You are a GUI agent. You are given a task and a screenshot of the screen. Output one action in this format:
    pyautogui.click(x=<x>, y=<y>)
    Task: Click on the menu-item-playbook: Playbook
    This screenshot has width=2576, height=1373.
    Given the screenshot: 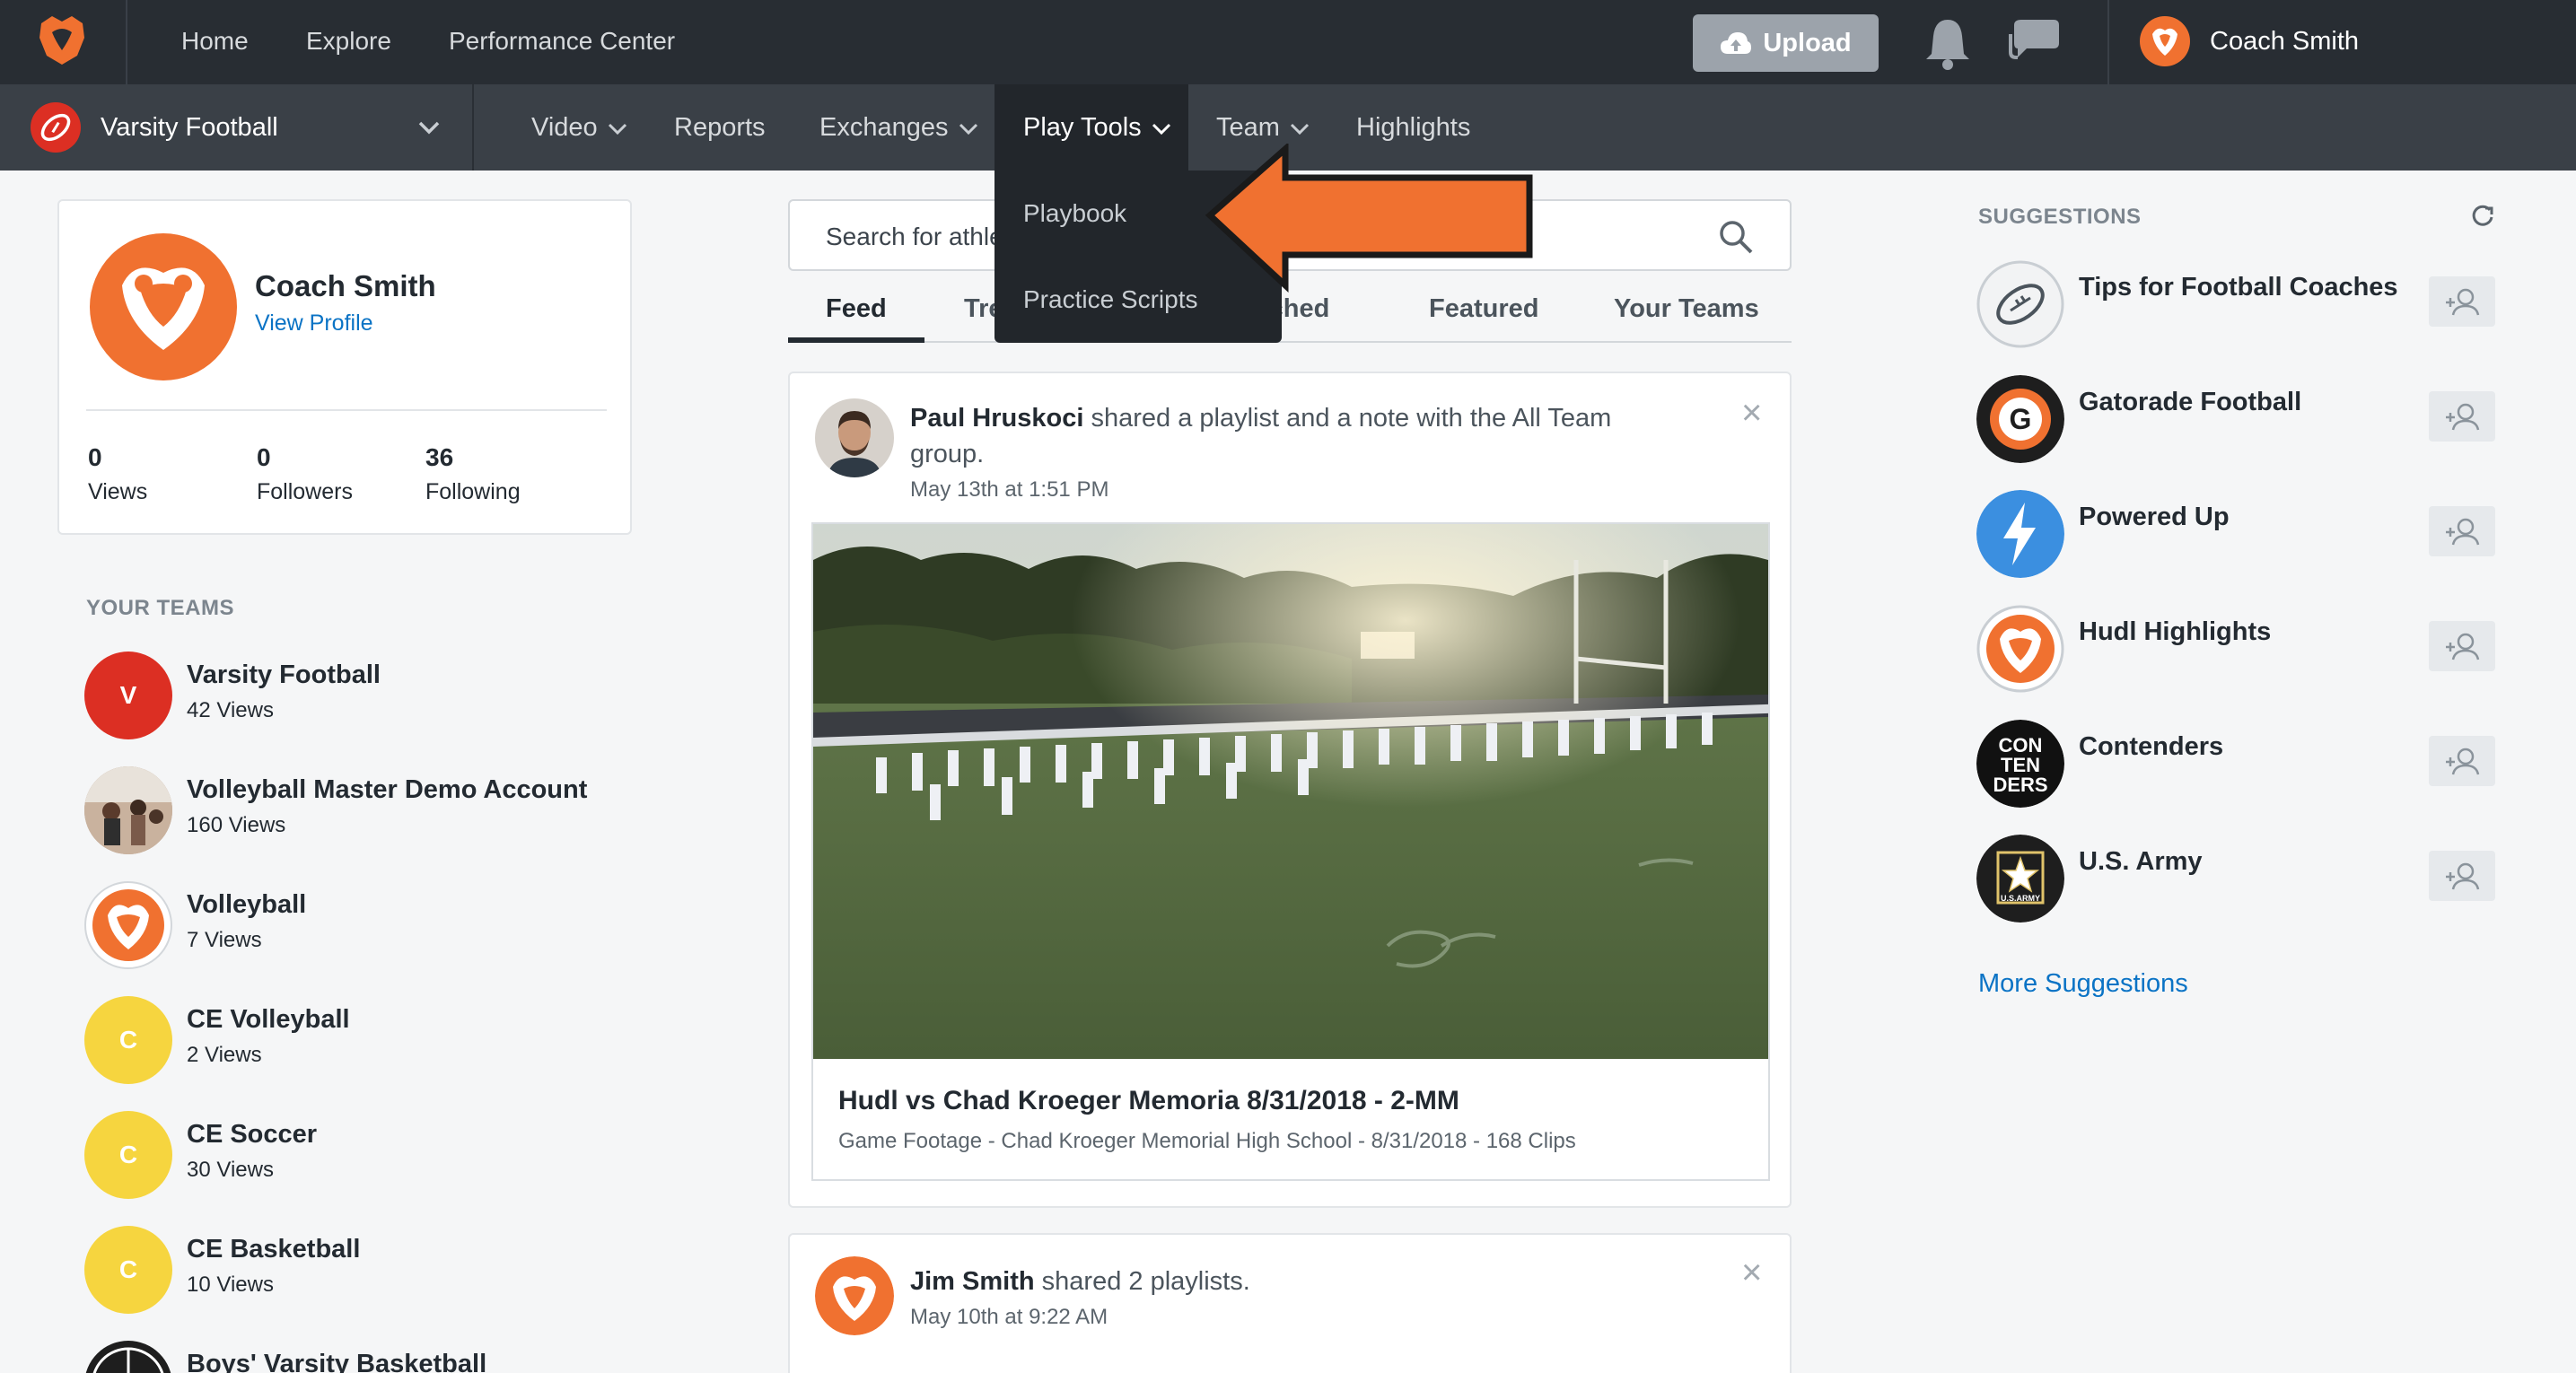 What is the action you would take?
    pyautogui.click(x=1074, y=214)
    